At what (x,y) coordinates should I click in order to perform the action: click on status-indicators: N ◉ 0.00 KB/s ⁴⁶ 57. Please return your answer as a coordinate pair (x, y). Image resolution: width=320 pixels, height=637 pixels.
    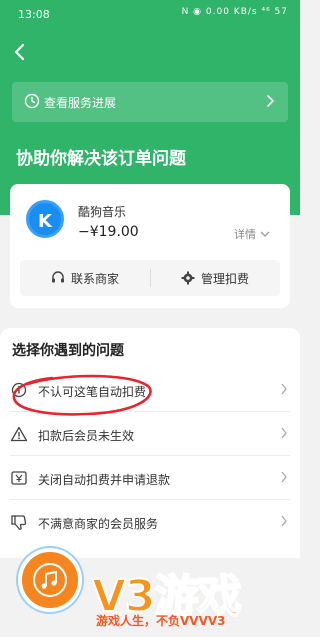
    Looking at the image, I should click on (234, 12).